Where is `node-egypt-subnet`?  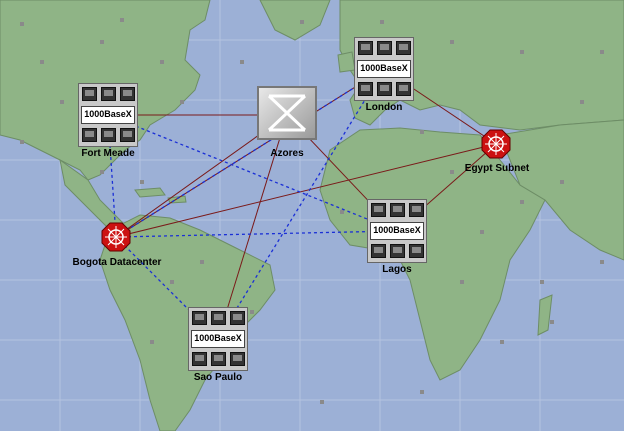 node-egypt-subnet is located at coordinates (496, 146).